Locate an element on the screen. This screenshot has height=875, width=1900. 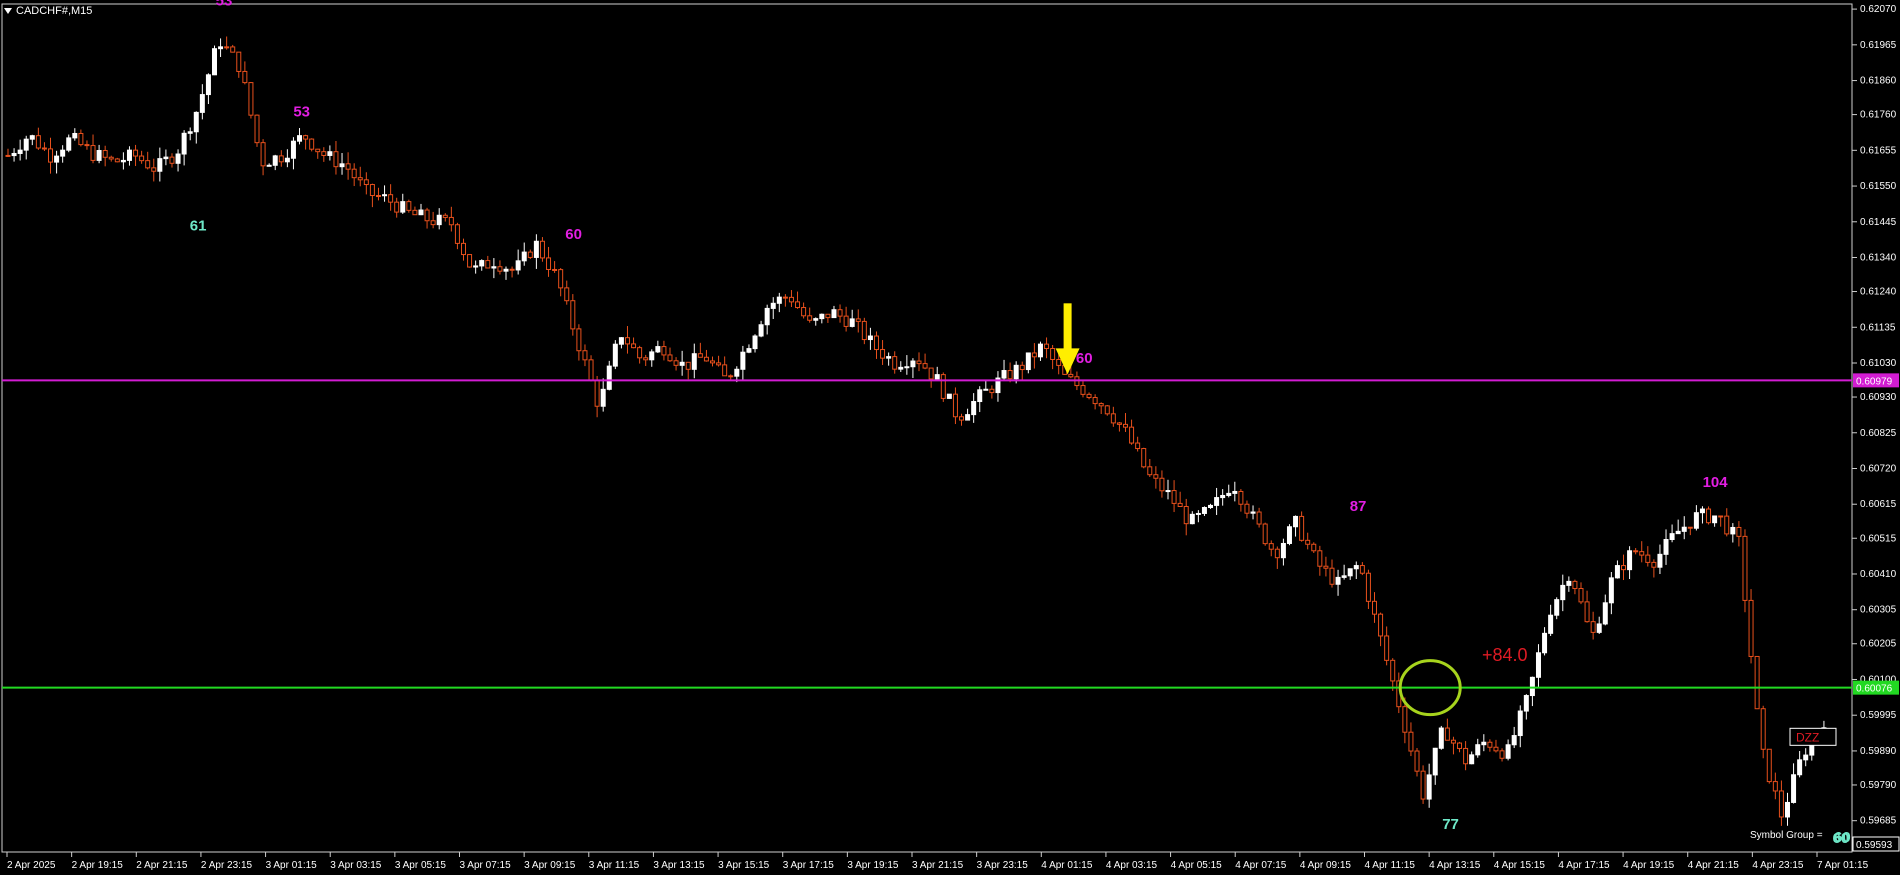
swing_high-label: 60 is located at coordinates (1084, 358).